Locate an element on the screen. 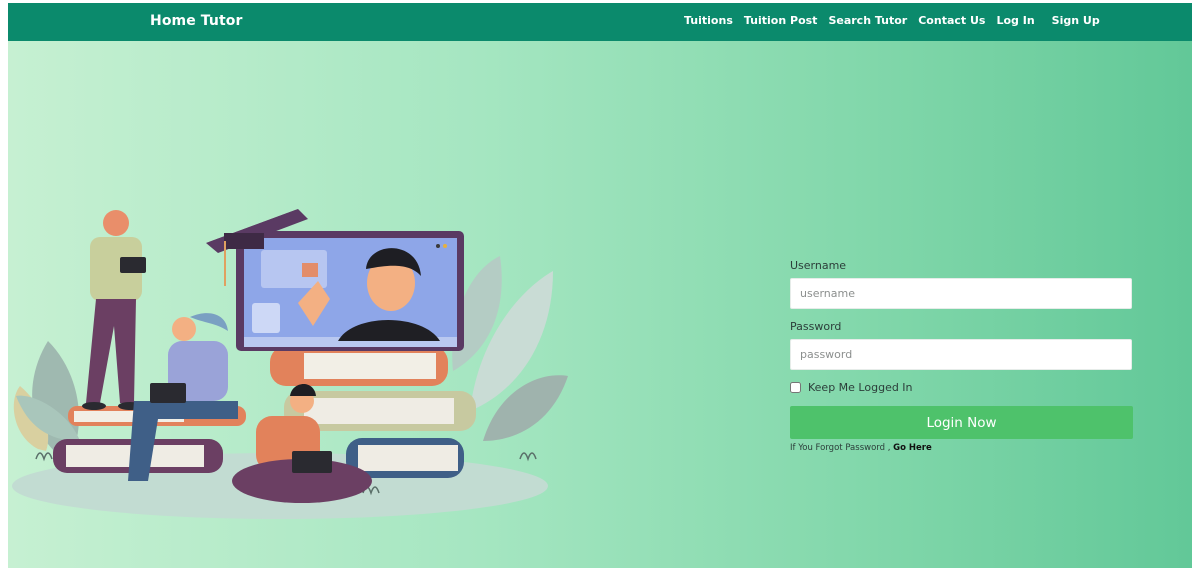 The image size is (1197, 571). nav-tuition-post: Tuition Post is located at coordinates (781, 20).